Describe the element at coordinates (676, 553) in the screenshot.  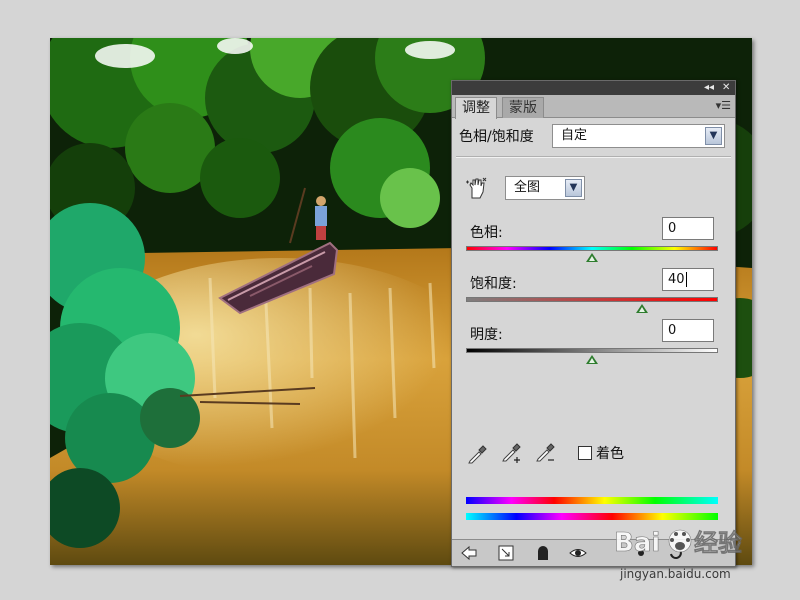
I see `reset-icon` at that location.